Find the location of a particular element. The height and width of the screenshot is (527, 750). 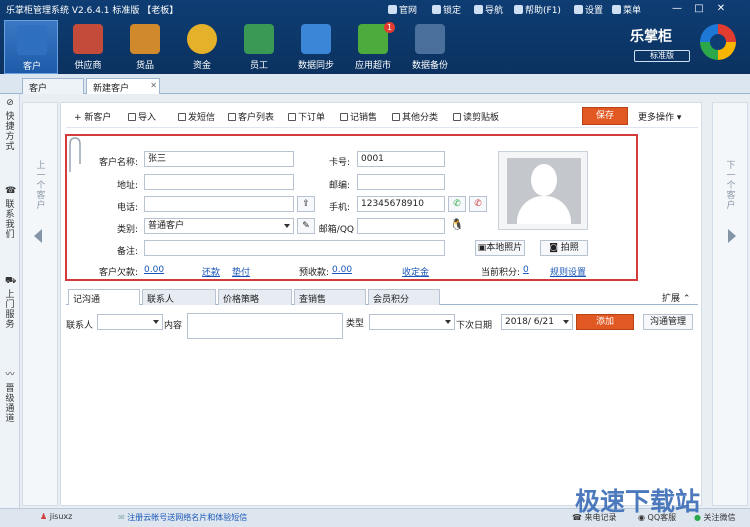

send-sms-button: 发短信 is located at coordinates (196, 116).